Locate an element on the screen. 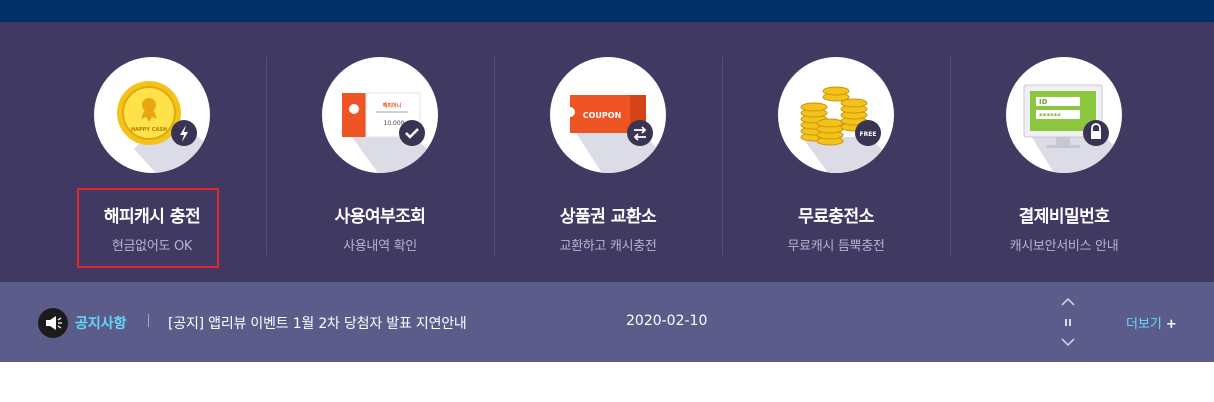 The height and width of the screenshot is (402, 1214). menu-item-title: 상품권 교환소 is located at coordinates (608, 217).